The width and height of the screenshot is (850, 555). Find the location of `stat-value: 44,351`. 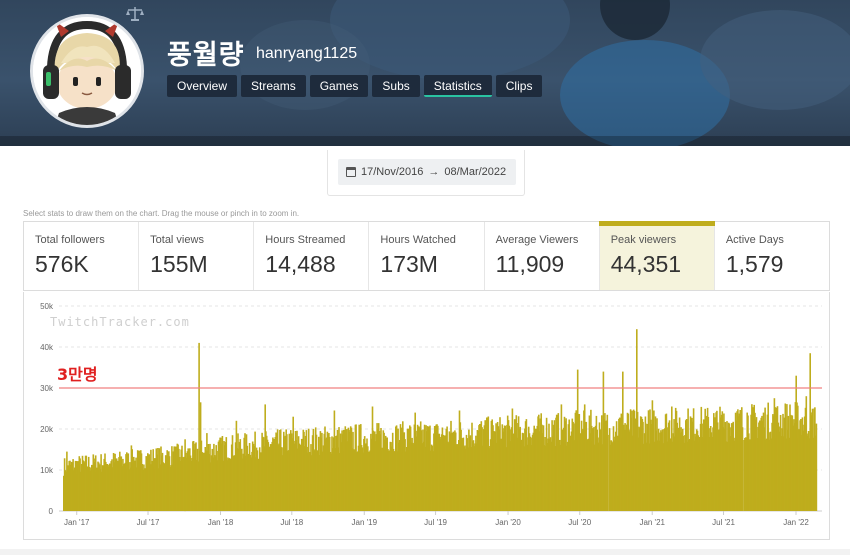

stat-value: 44,351 is located at coordinates (646, 264).